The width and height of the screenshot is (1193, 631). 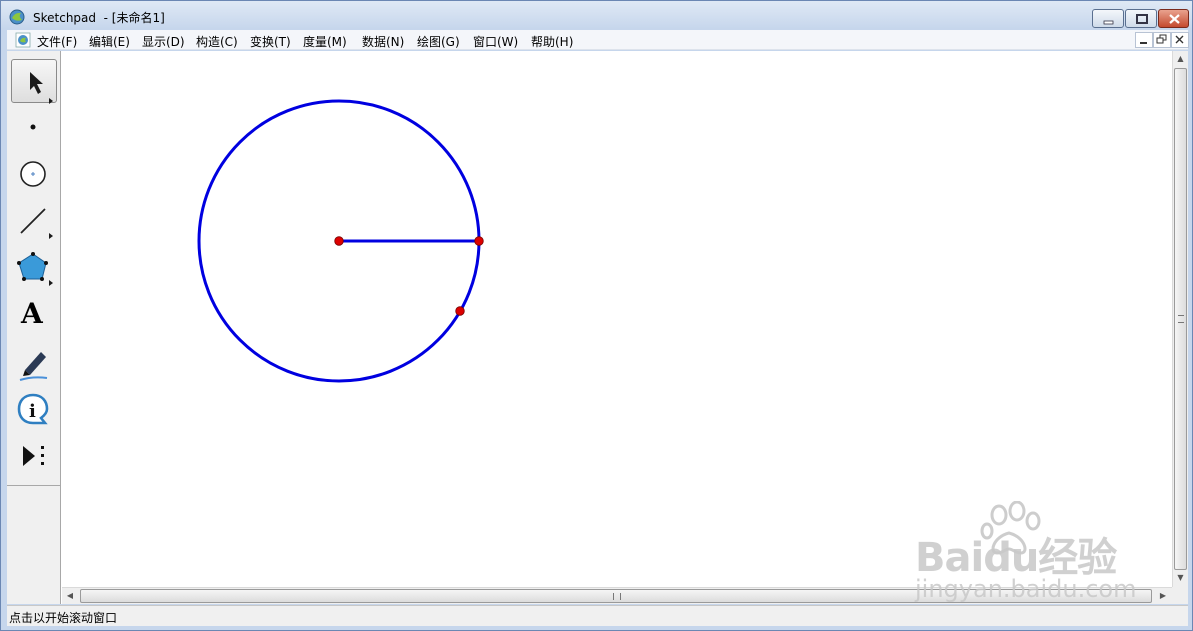 I want to click on scroll-left-arrow-icon: ◀, so click(x=70, y=596).